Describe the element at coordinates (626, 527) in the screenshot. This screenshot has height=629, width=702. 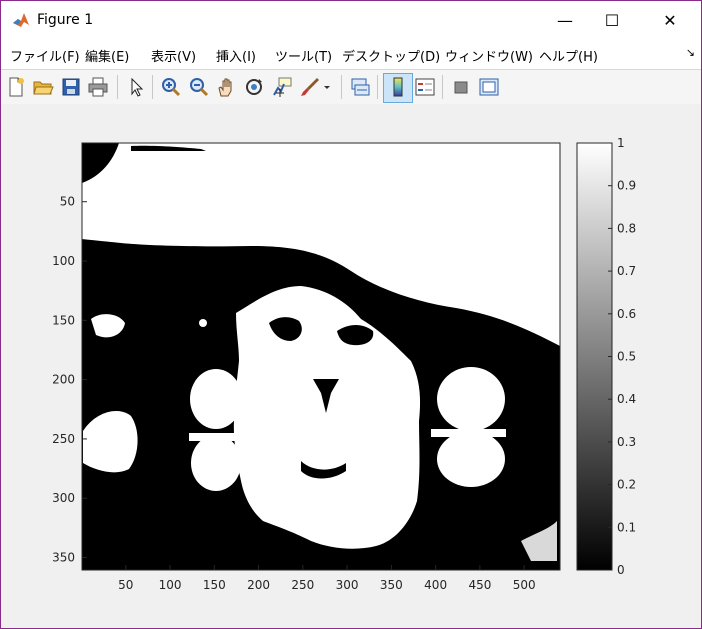
I see `colorbar-tick-label: 0.1` at that location.